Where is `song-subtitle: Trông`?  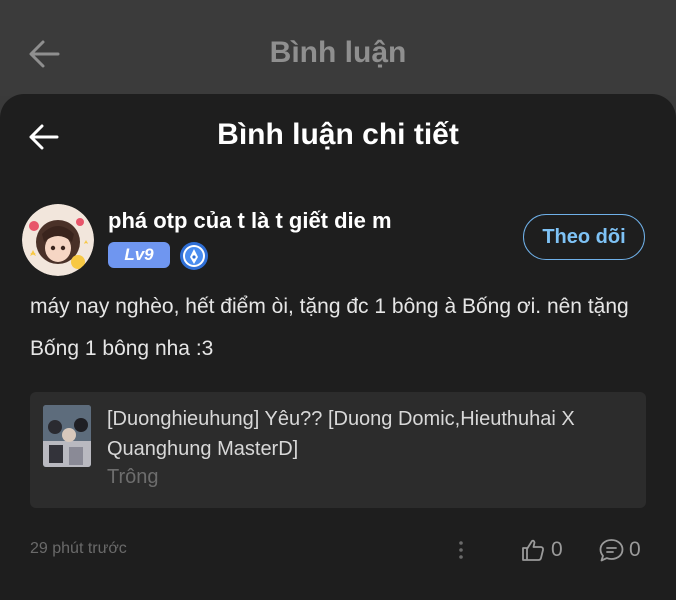
song-subtitle: Trông is located at coordinates (133, 477).